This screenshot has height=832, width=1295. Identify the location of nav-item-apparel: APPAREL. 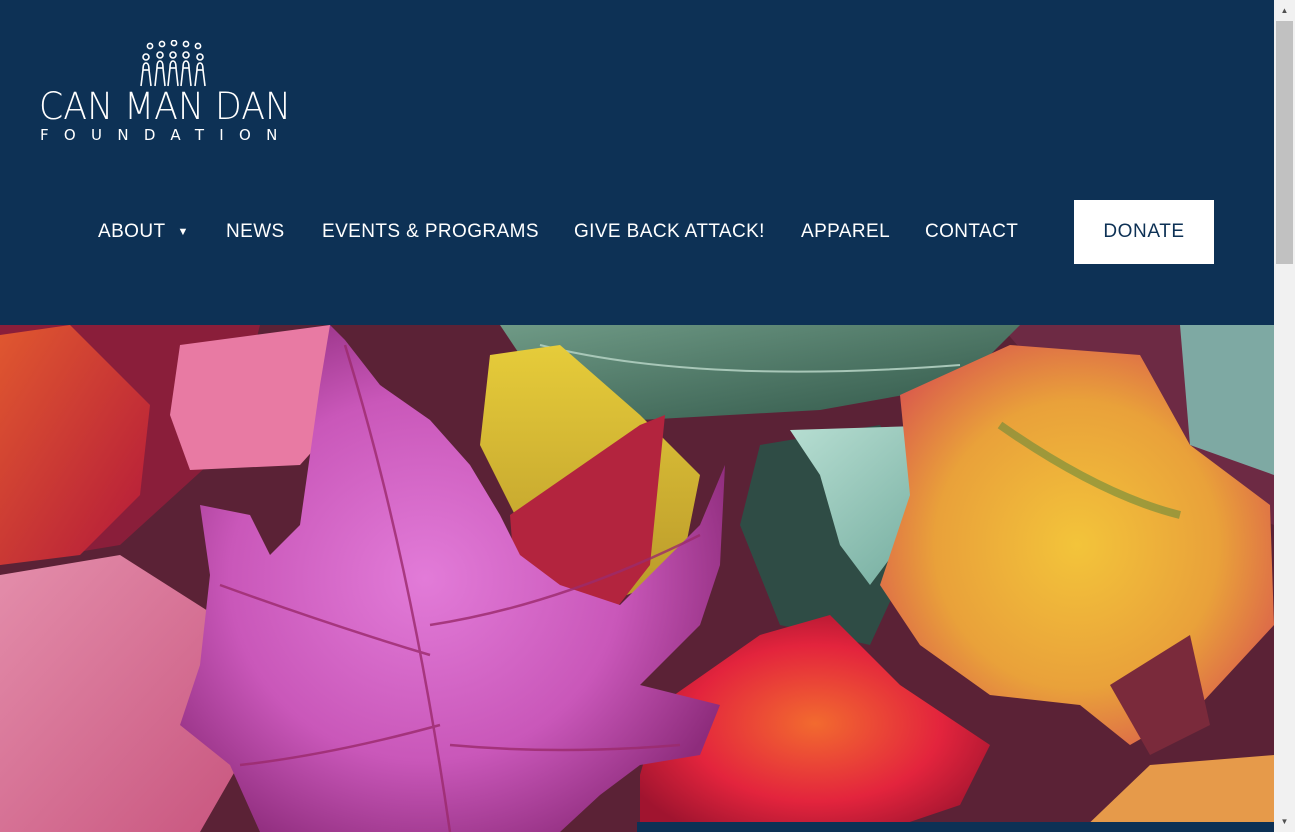
(845, 232).